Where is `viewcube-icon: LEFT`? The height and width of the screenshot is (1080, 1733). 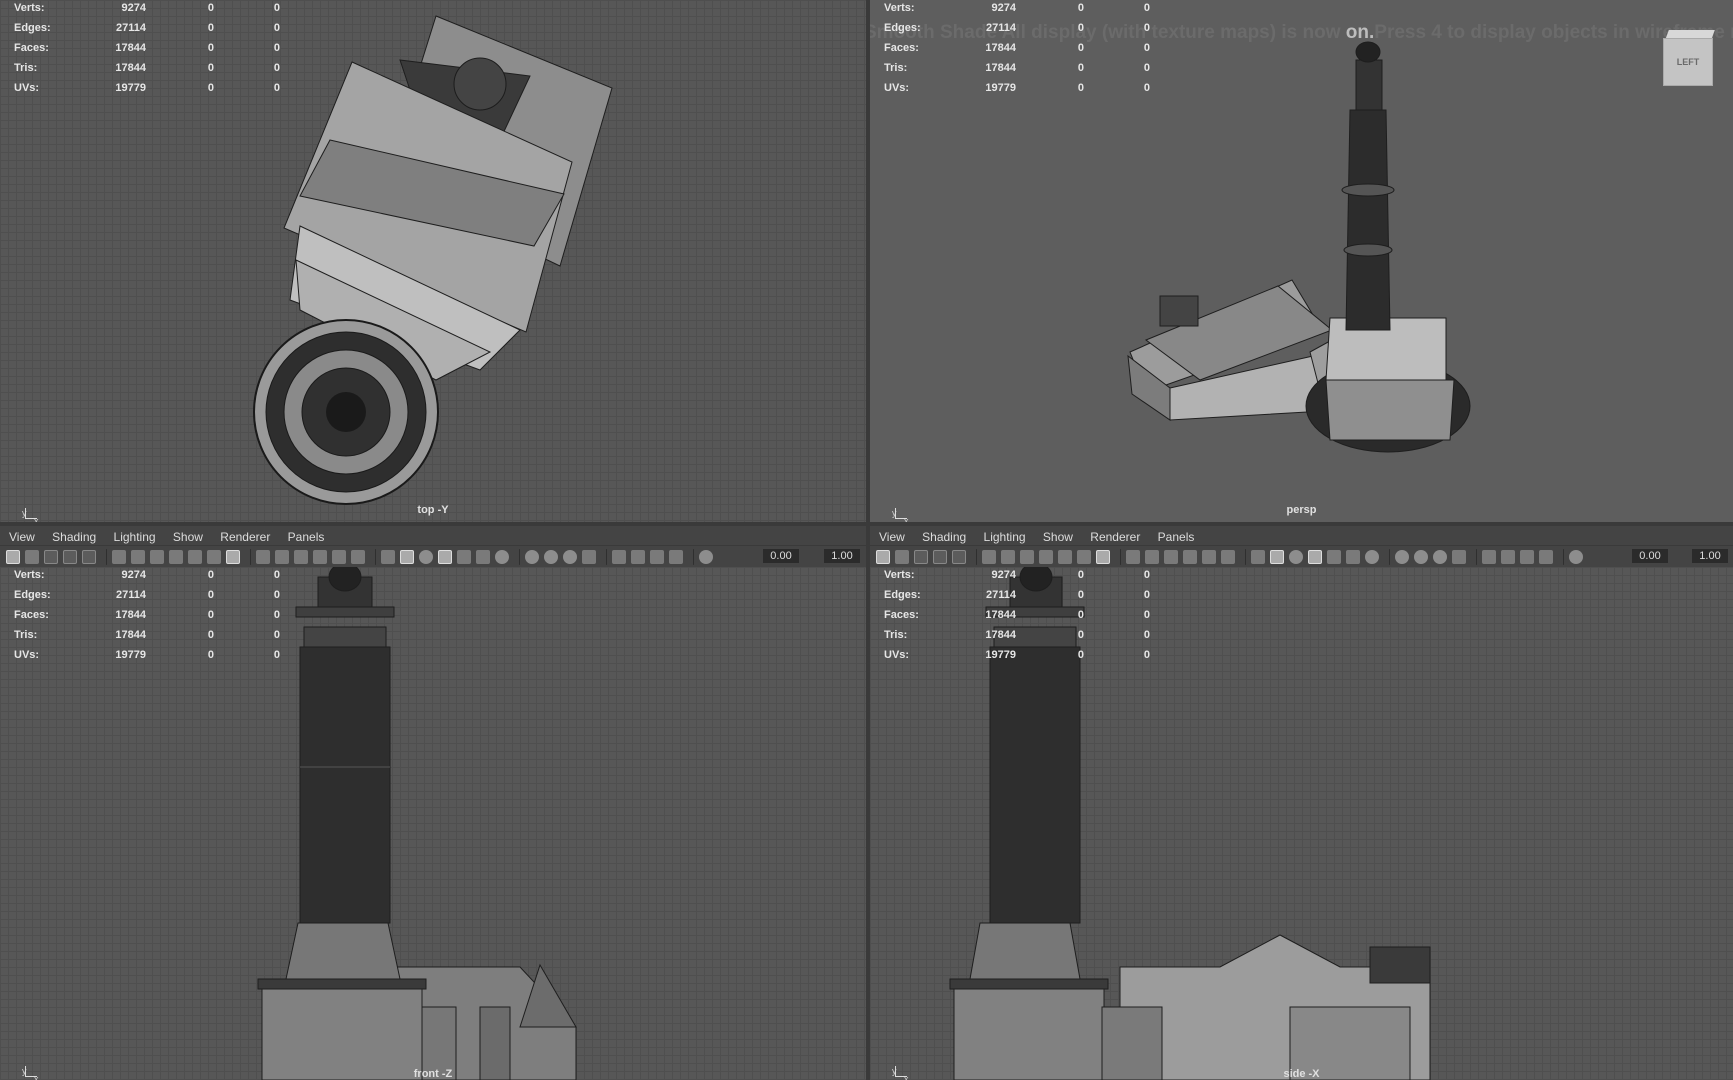 viewcube-icon: LEFT is located at coordinates (1689, 59).